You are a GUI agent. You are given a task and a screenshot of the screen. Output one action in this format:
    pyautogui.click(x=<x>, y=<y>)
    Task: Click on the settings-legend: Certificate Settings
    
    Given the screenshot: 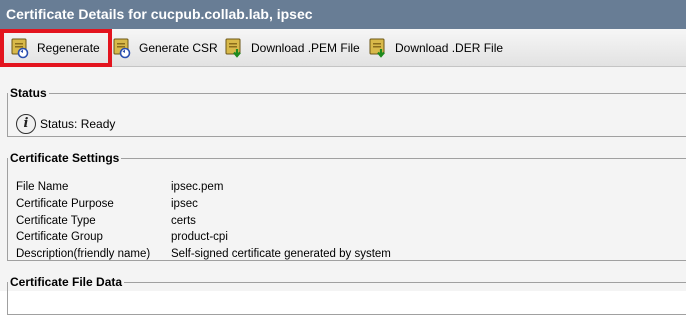 What is the action you would take?
    pyautogui.click(x=65, y=158)
    